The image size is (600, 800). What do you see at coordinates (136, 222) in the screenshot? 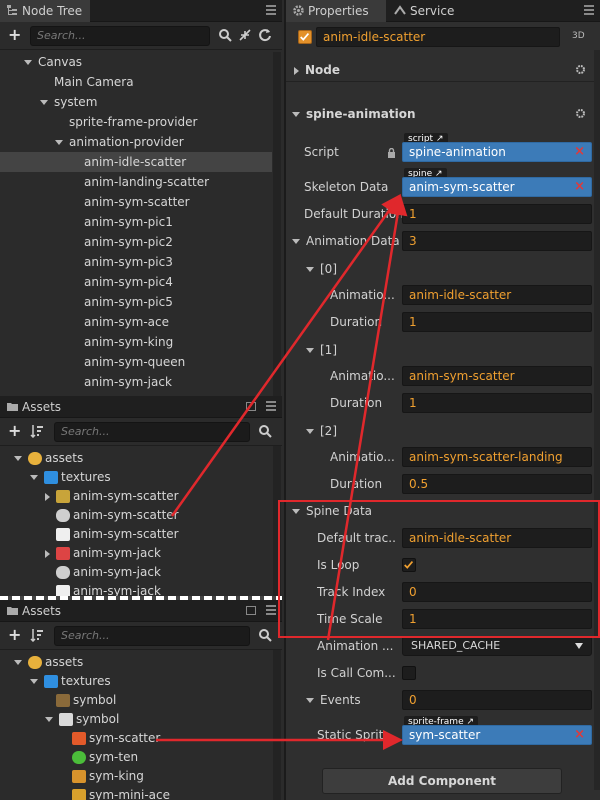
I see `tree-item-anim-sym-pic1: anim-sym-pic1` at bounding box center [136, 222].